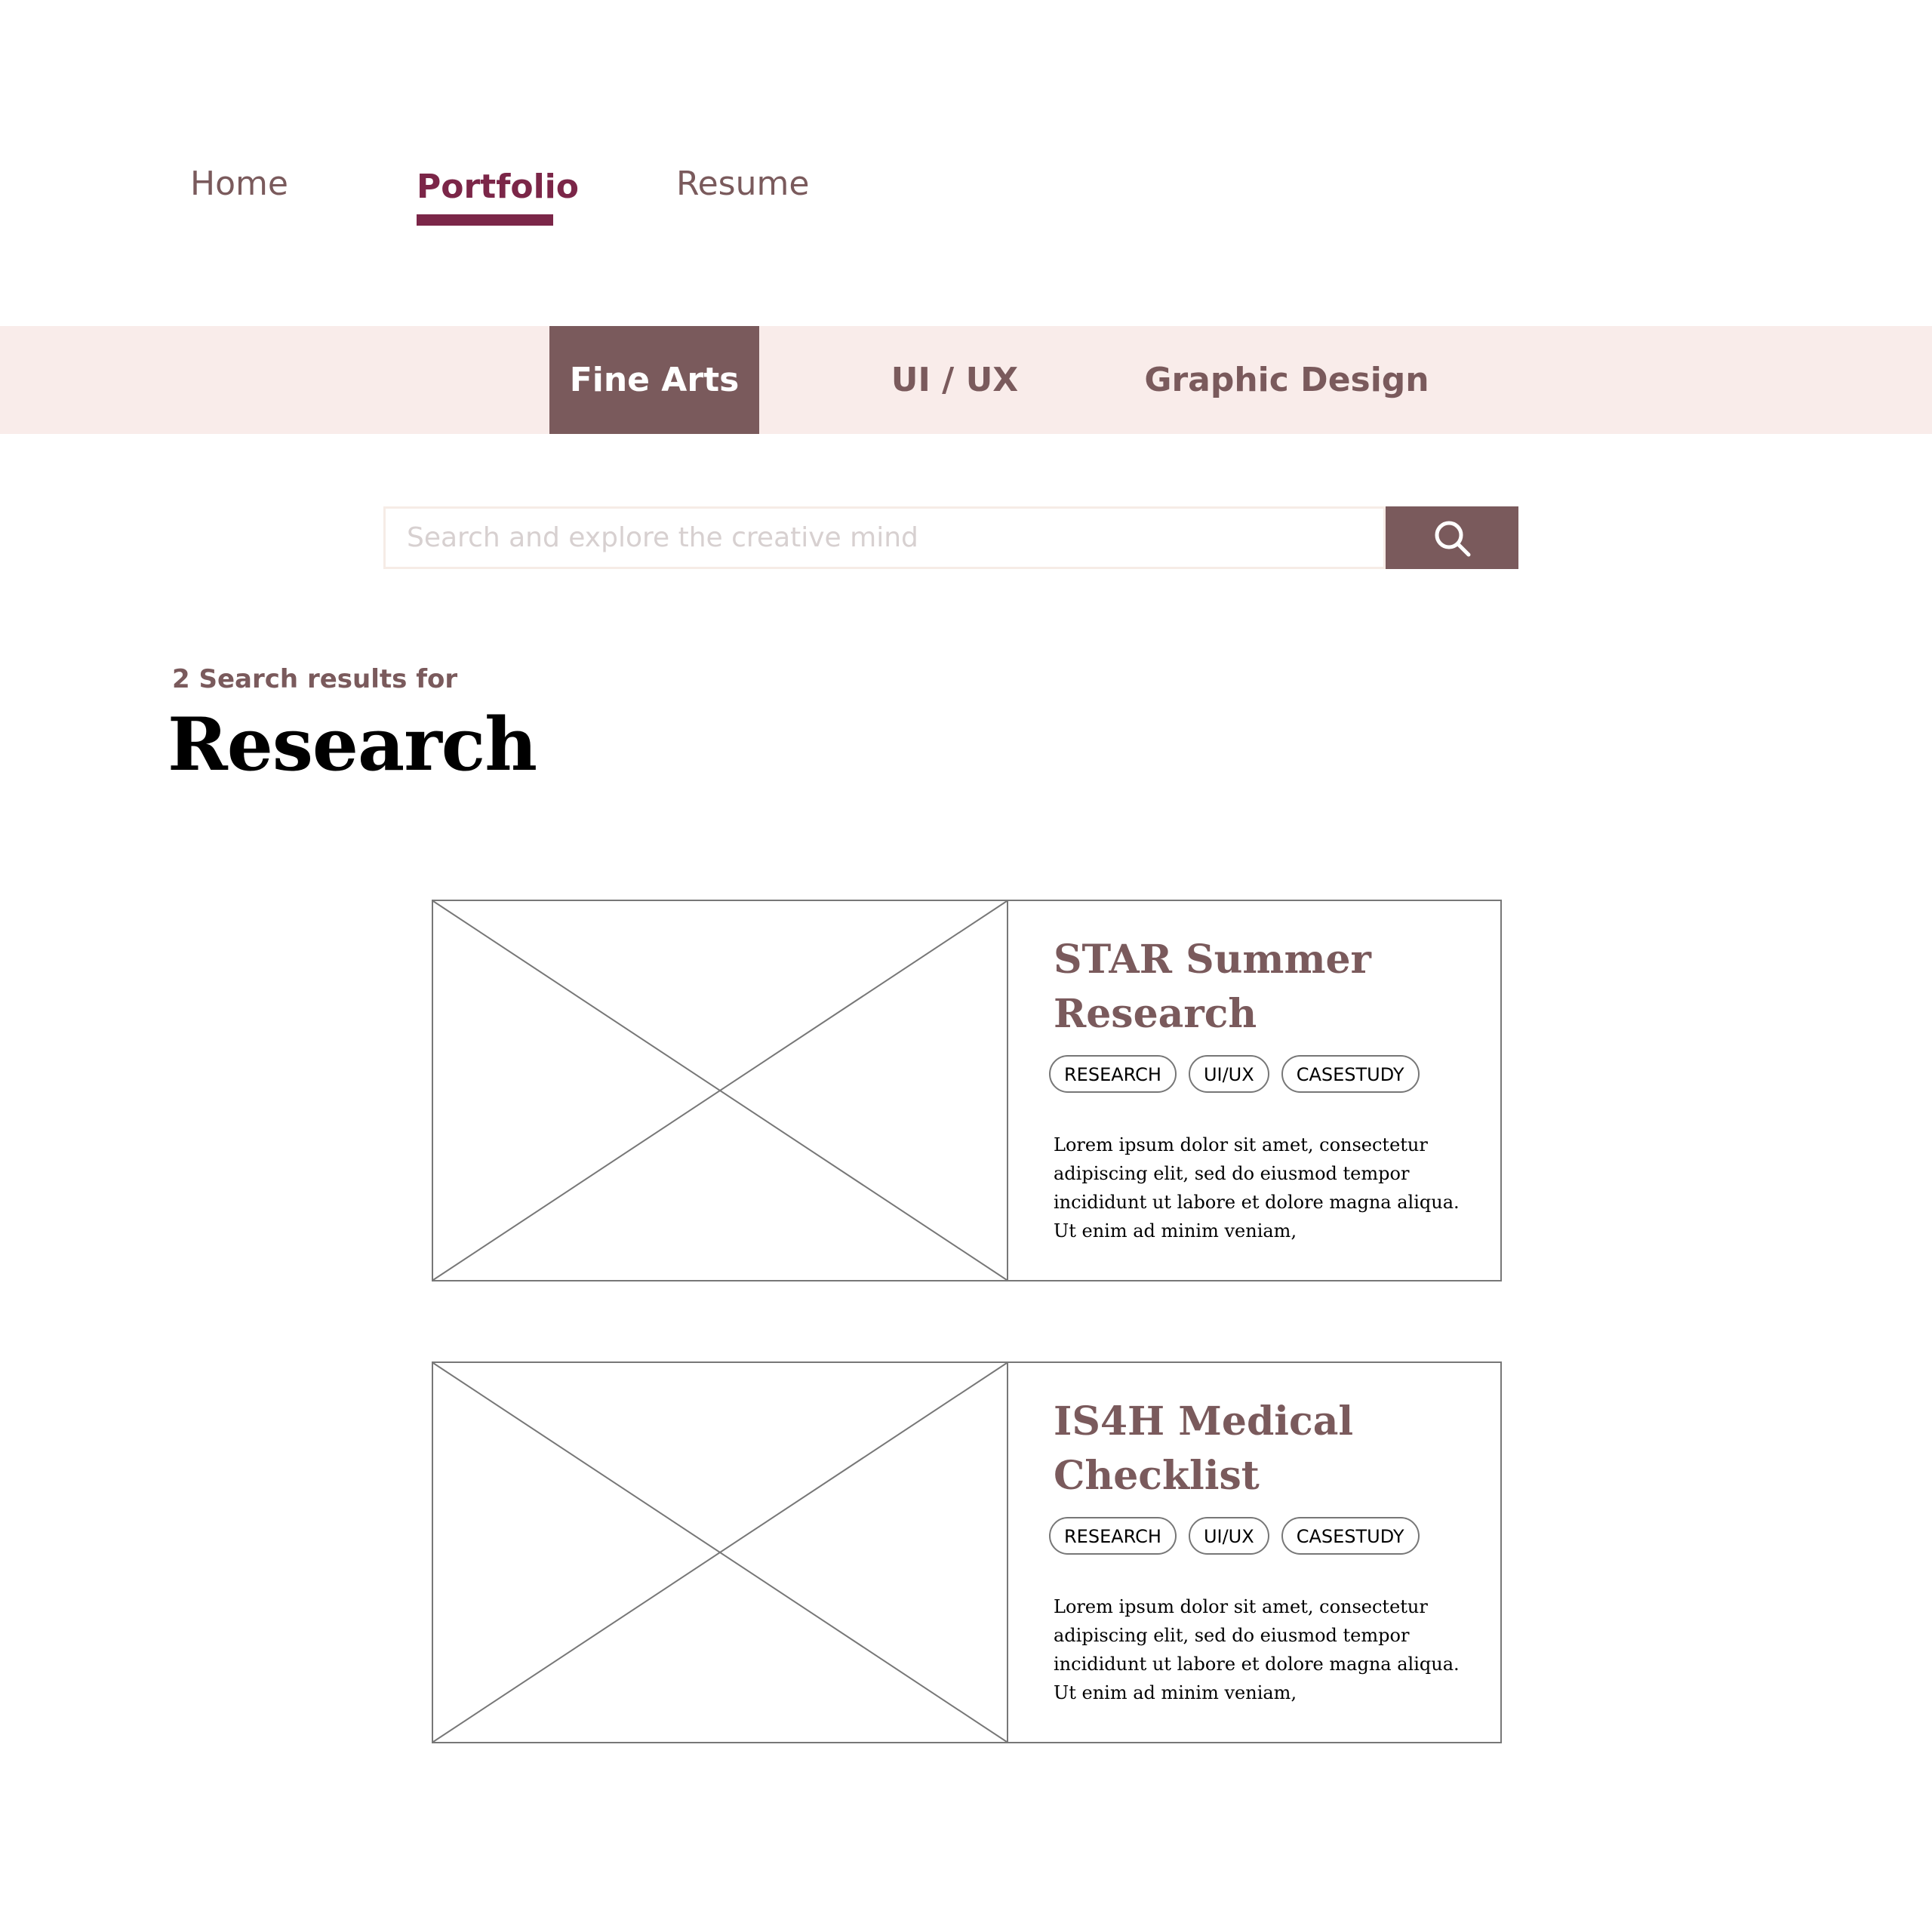 This screenshot has width=1932, height=1926. I want to click on search-button, so click(1452, 537).